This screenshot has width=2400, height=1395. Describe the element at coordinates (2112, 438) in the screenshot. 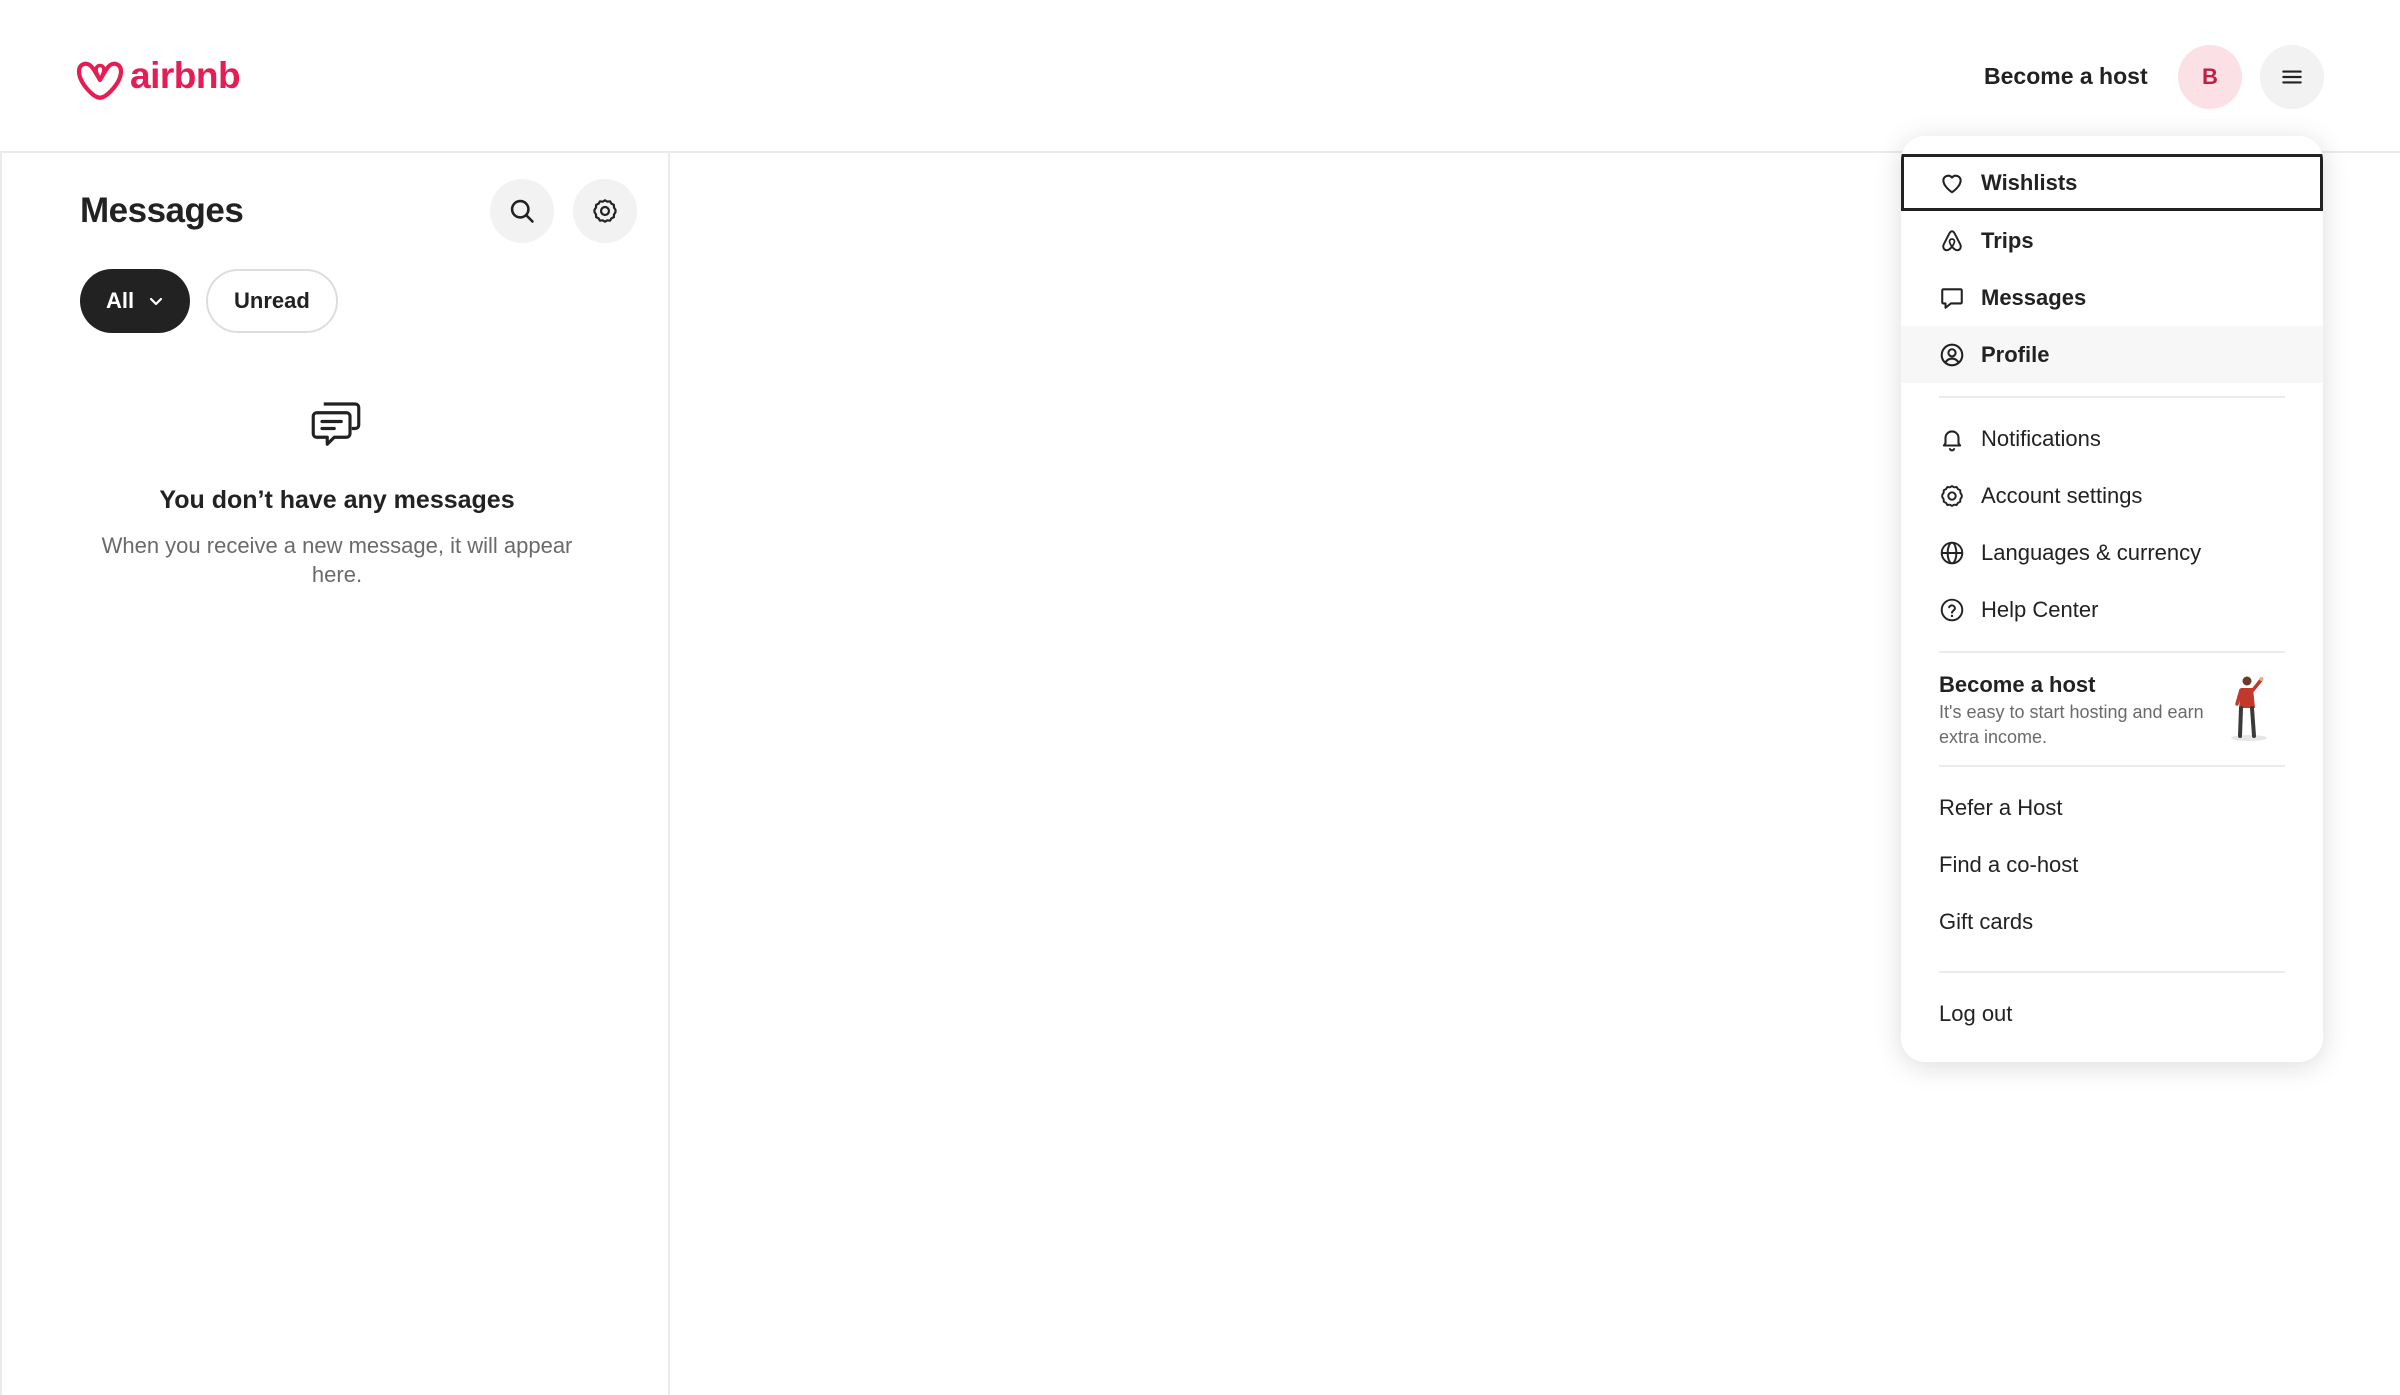

I see `menu-item-notifications: Notifications` at that location.